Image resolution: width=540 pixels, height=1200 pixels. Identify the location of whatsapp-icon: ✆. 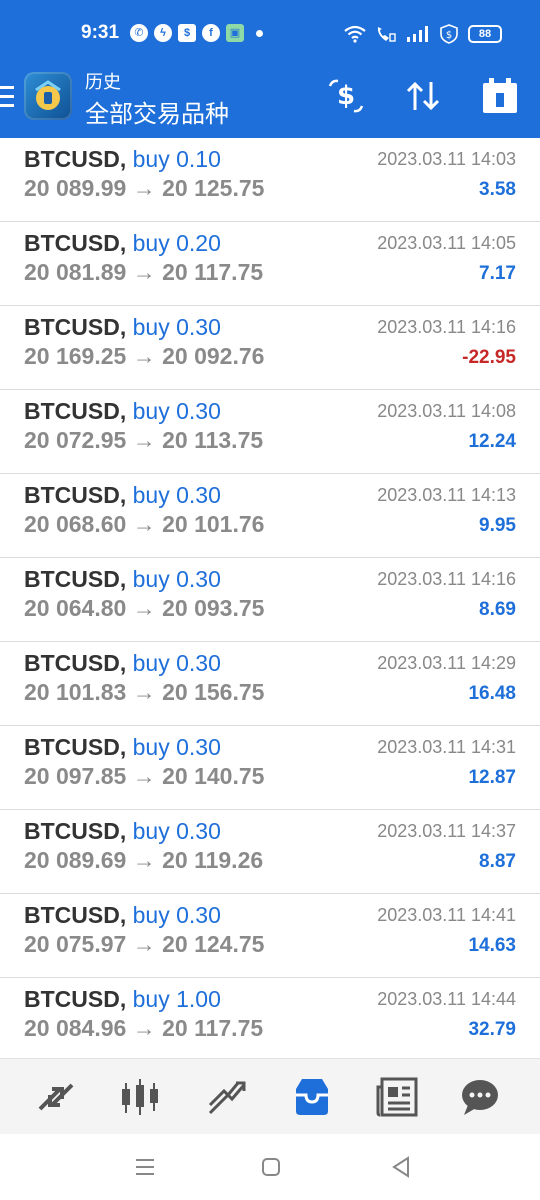
(139, 33).